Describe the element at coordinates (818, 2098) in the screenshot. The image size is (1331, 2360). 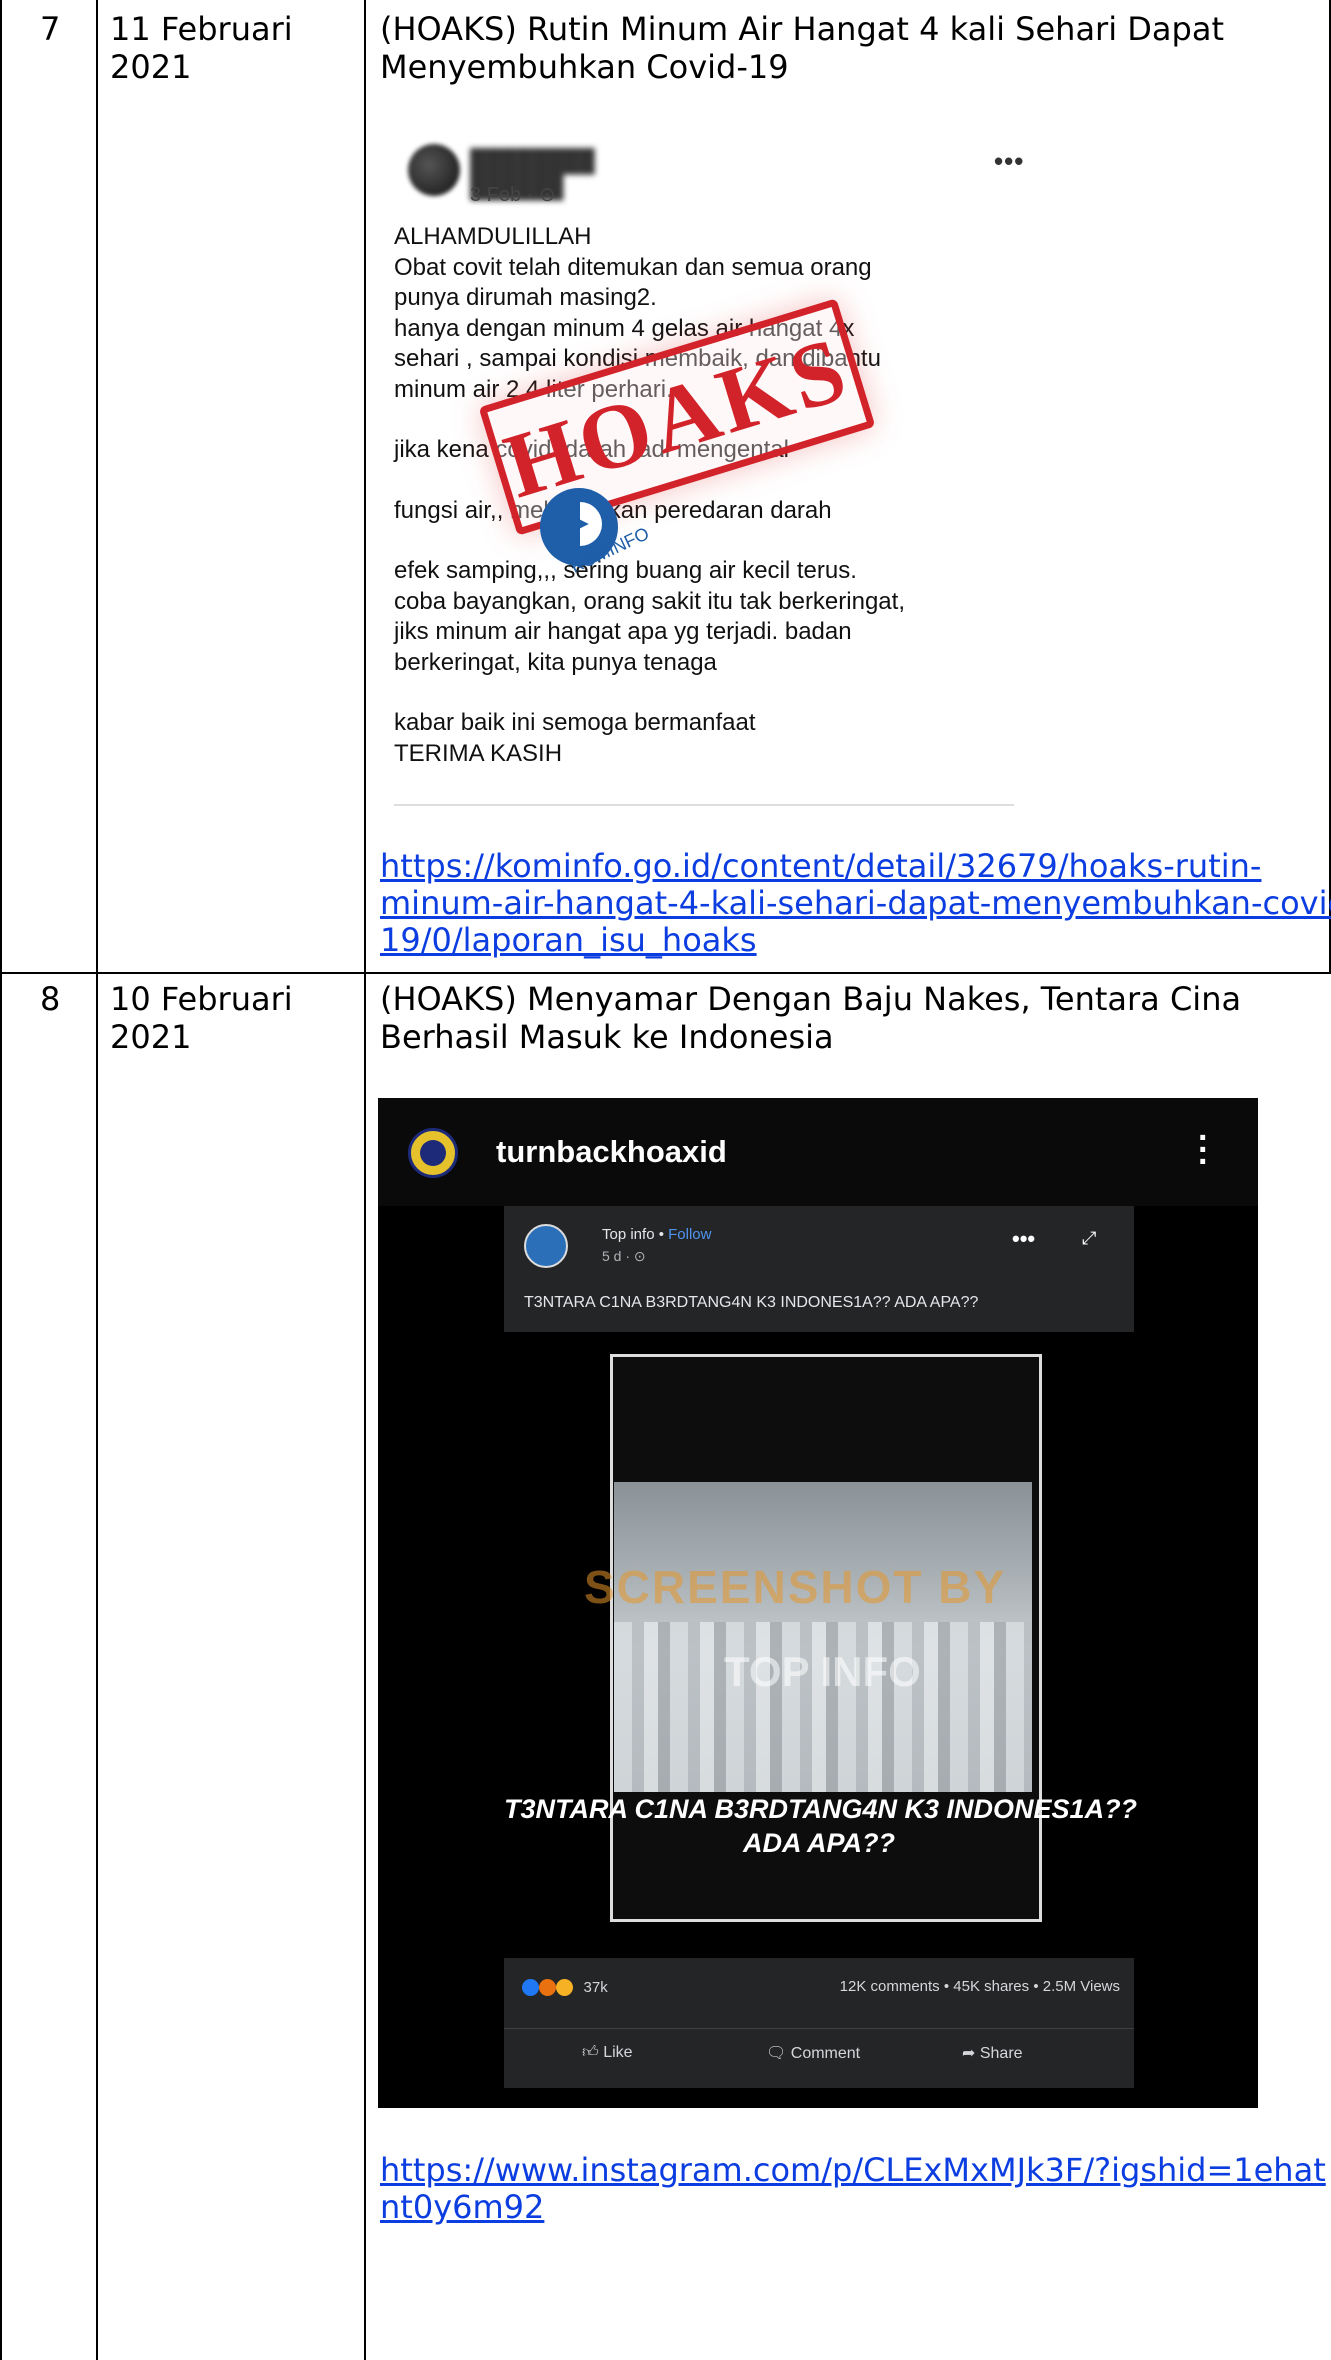
I see `bottom-bar` at that location.